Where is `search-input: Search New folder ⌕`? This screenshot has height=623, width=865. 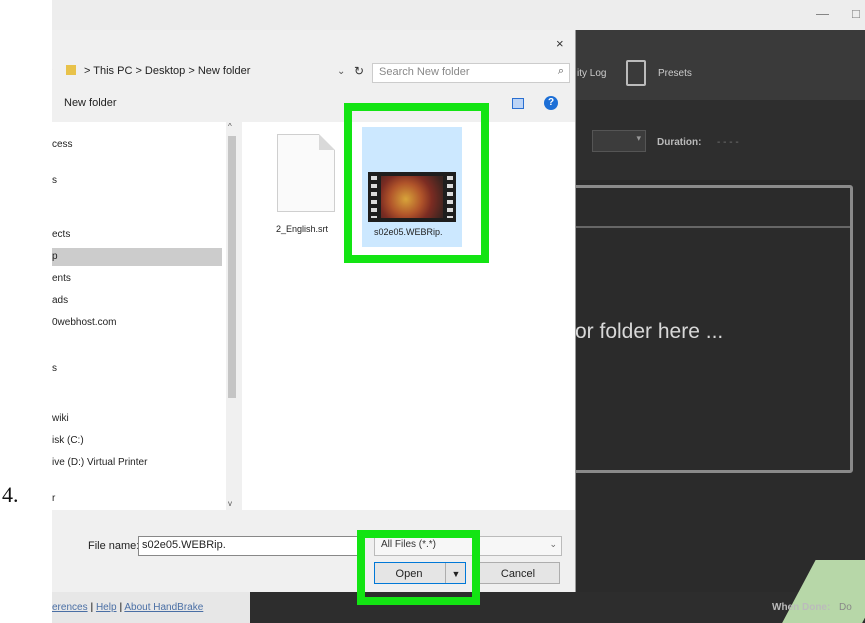 search-input: Search New folder ⌕ is located at coordinates (471, 73).